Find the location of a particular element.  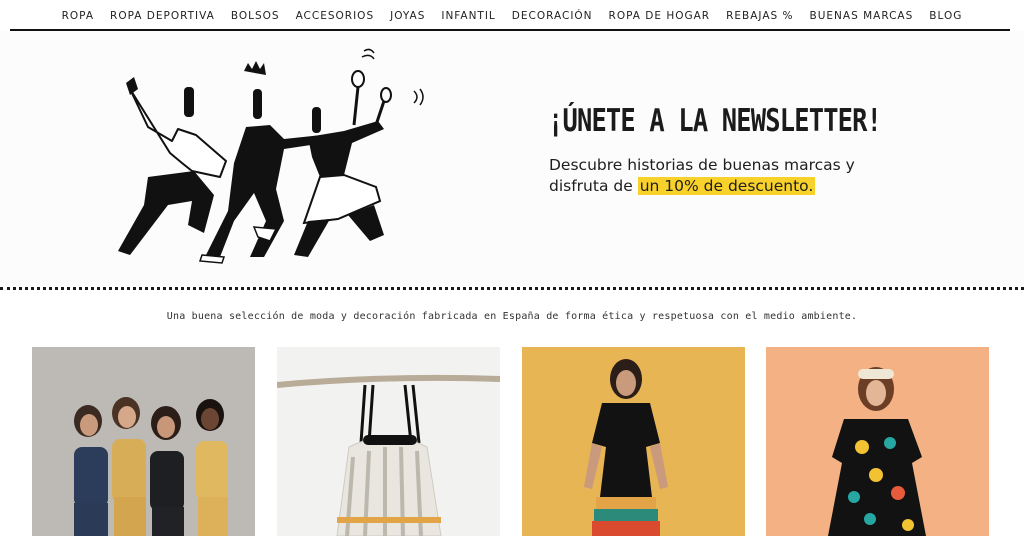

group-of-women-photo is located at coordinates (143, 441).